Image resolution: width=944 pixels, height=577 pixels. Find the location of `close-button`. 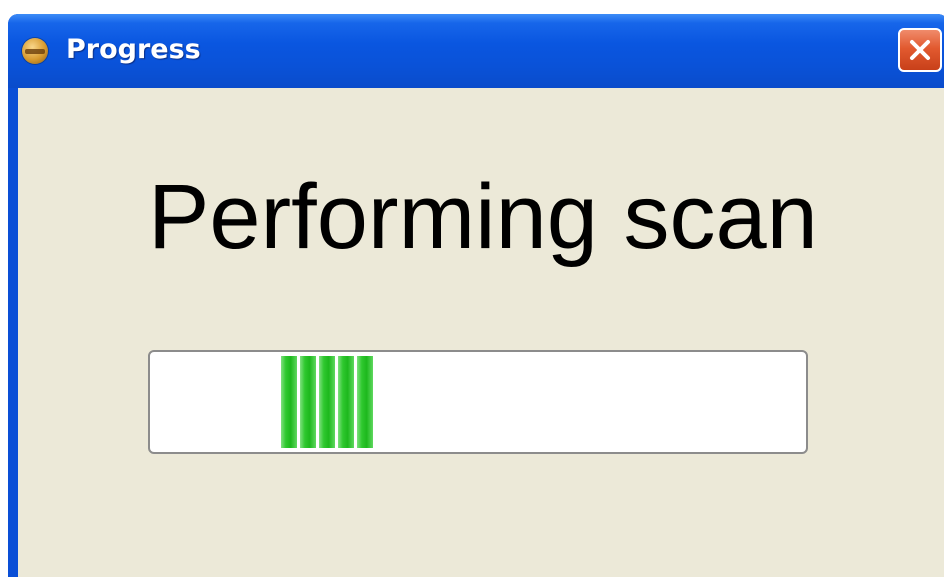

close-button is located at coordinates (920, 50).